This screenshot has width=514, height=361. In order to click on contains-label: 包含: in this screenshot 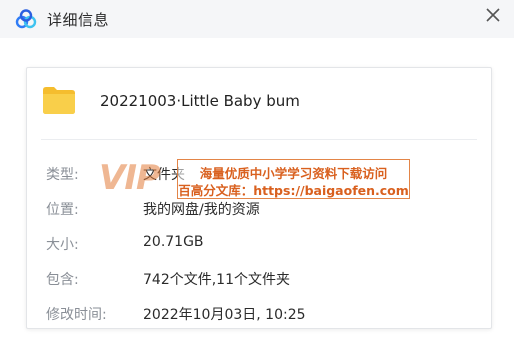, I will do `click(62, 280)`.